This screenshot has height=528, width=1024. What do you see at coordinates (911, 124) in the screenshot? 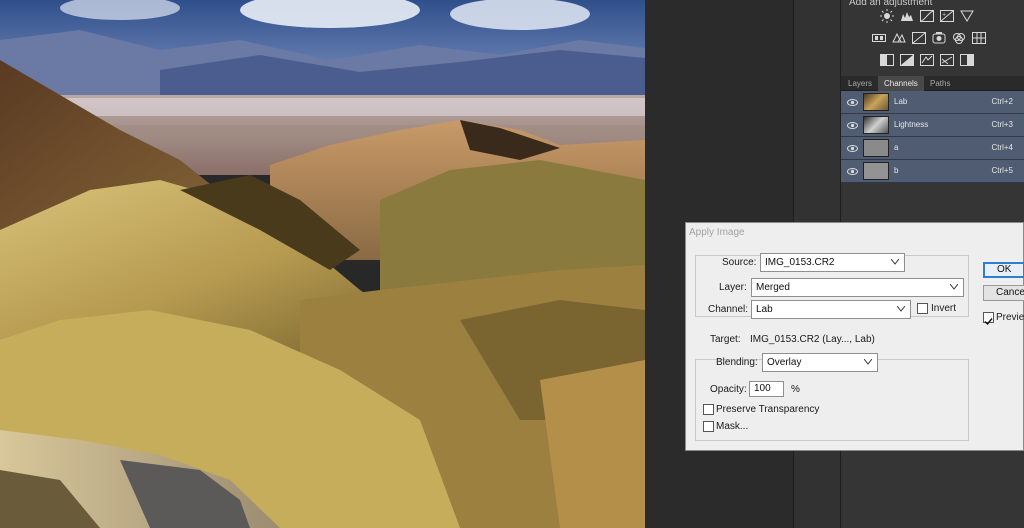
I see `channel-name: Lightness` at bounding box center [911, 124].